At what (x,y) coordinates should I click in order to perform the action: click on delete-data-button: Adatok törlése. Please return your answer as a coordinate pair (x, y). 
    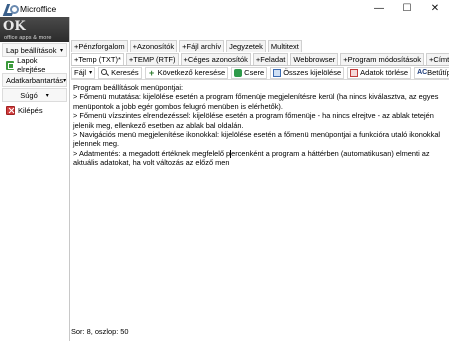
    Looking at the image, I should click on (379, 72).